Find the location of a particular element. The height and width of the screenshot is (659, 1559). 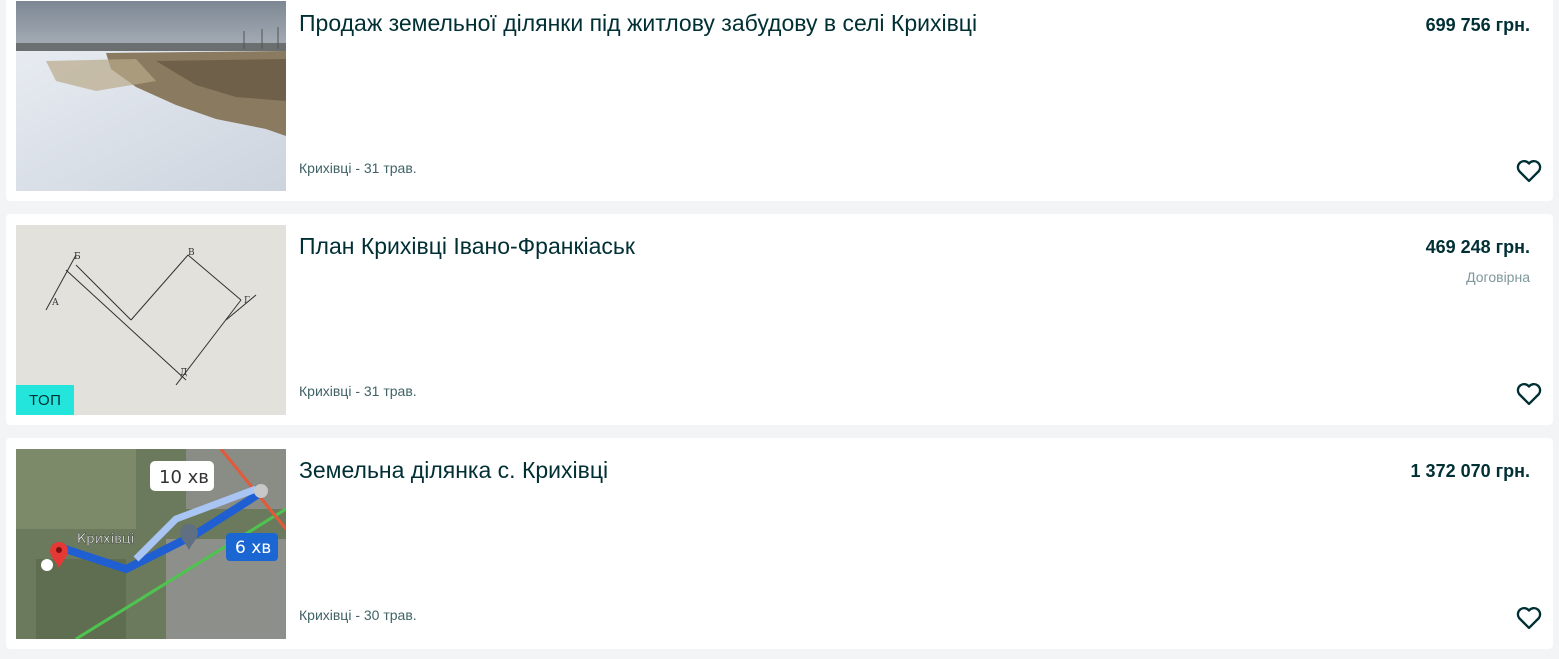

map-place-label: Крихівці is located at coordinates (105, 539).